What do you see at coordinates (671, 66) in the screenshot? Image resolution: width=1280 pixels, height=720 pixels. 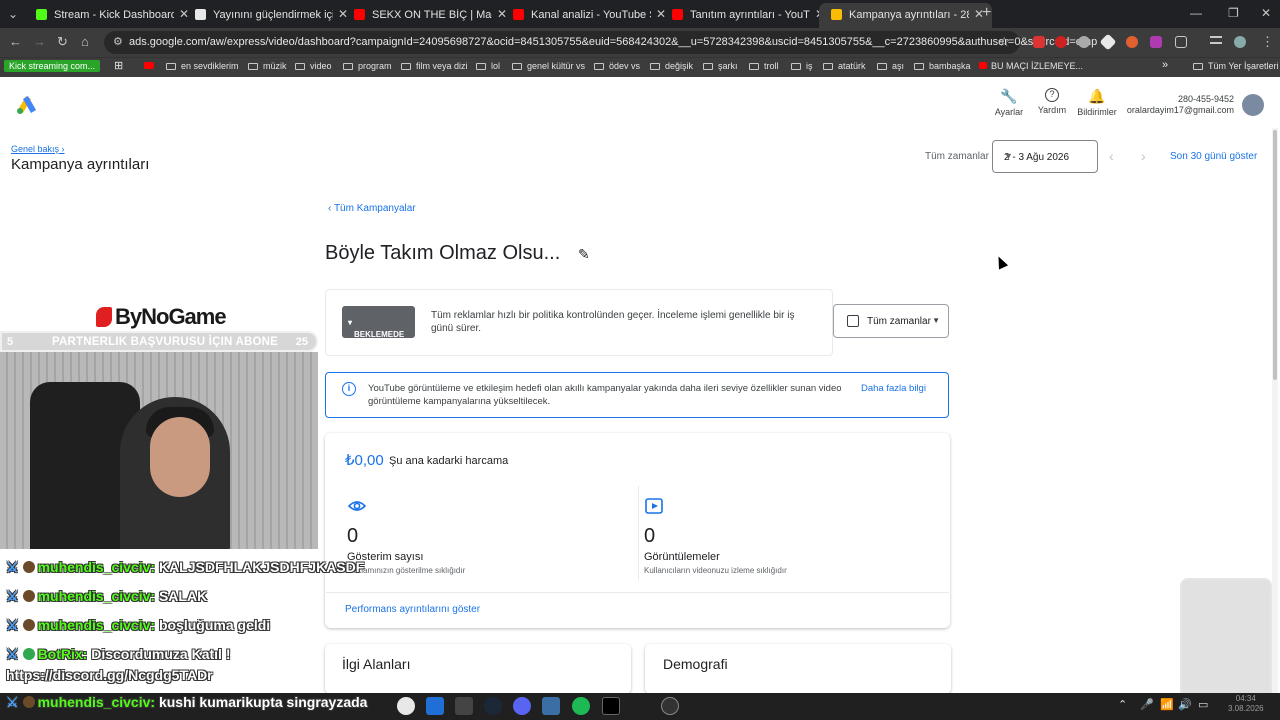 I see `bookmark-folder: değişik` at bounding box center [671, 66].